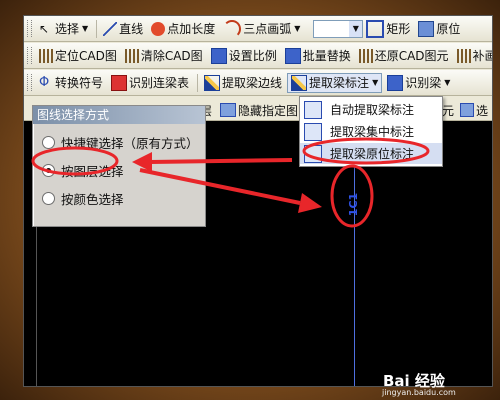 The image size is (500, 400). Describe the element at coordinates (243, 83) in the screenshot. I see `extract-beam-edge-button: 提取梁边线` at that location.